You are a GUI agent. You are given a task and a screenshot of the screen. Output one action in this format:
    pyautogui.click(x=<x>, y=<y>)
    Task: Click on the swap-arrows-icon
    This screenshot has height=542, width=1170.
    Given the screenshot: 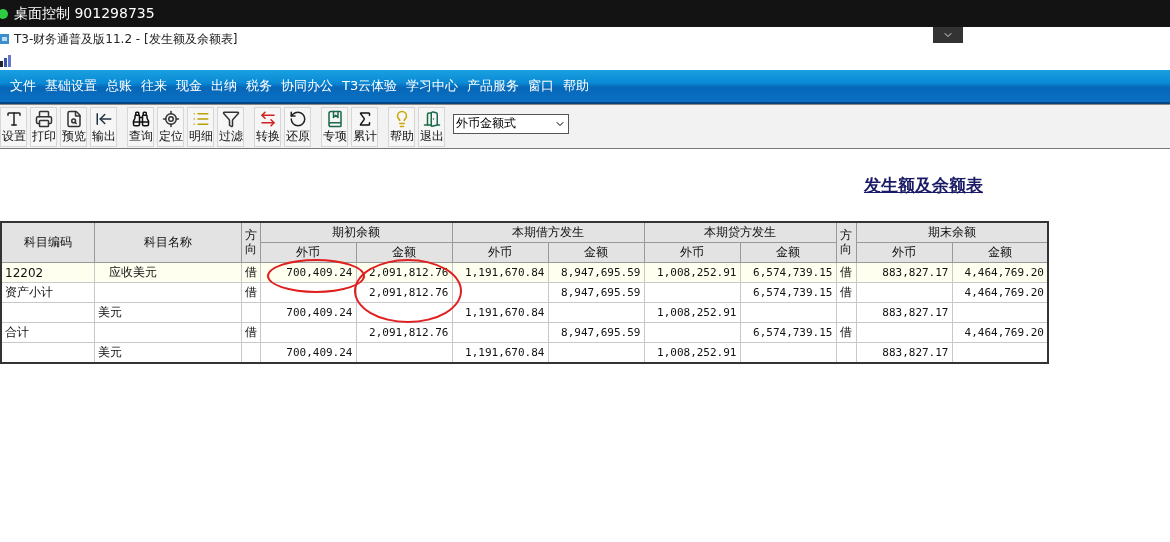 What is the action you would take?
    pyautogui.click(x=267, y=118)
    